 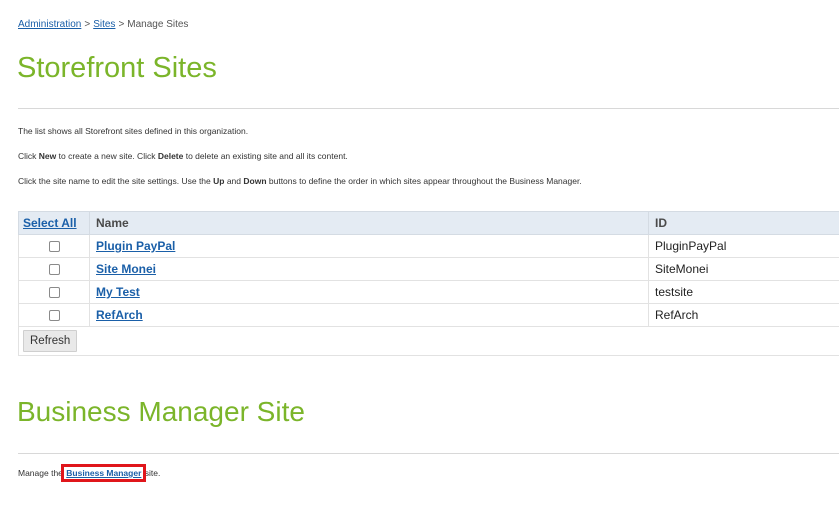 I want to click on table-row: Plugin PayPal PluginPayPal, so click(x=428, y=246).